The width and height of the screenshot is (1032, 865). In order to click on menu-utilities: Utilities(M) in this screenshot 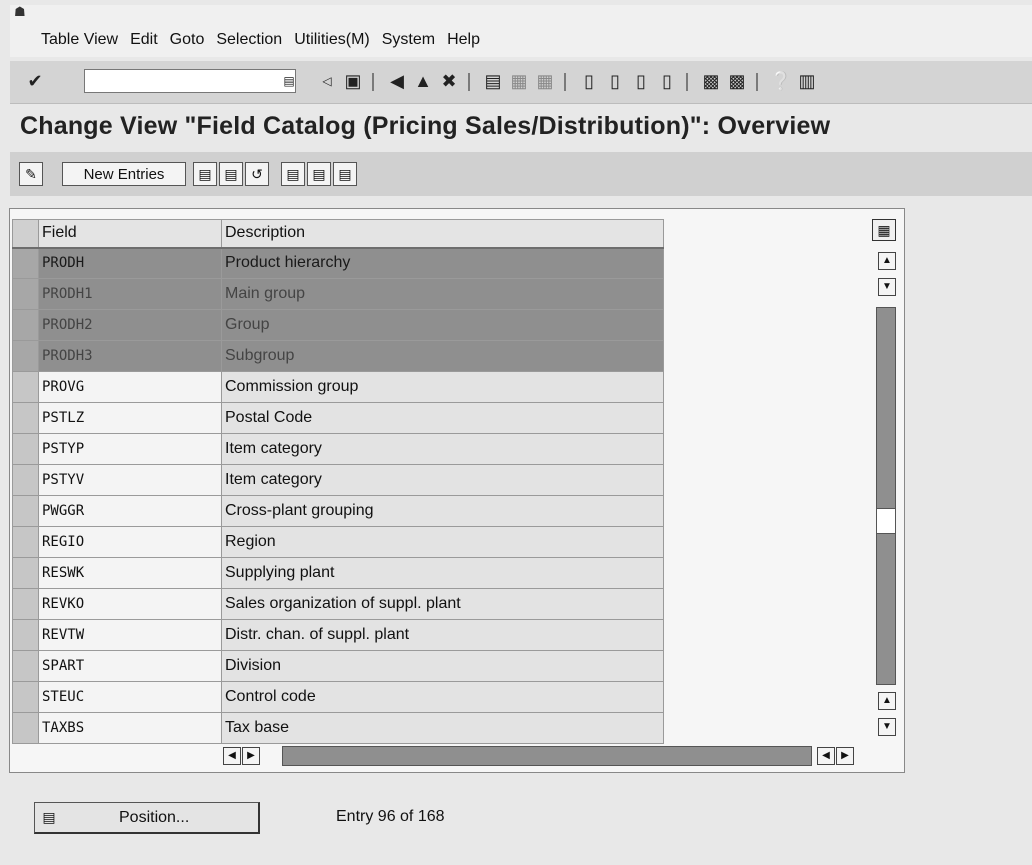, I will do `click(332, 41)`.